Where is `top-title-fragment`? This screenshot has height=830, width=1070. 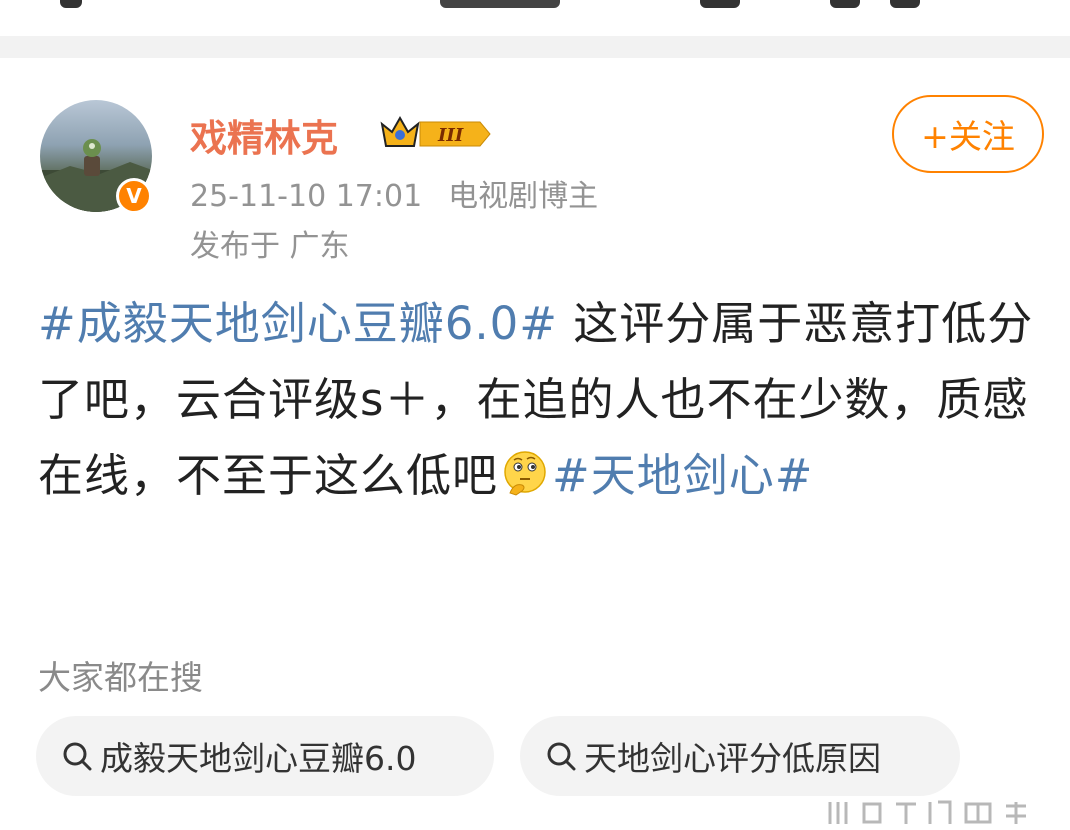
top-title-fragment is located at coordinates (500, 4).